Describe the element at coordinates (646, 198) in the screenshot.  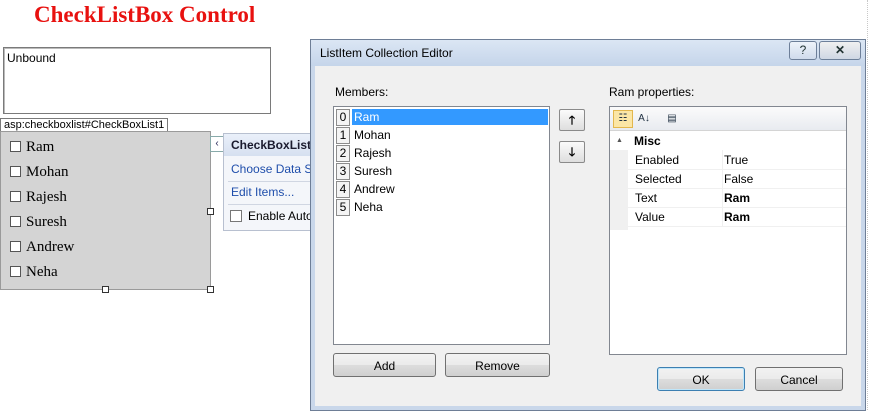
I see `property-name: Text` at that location.